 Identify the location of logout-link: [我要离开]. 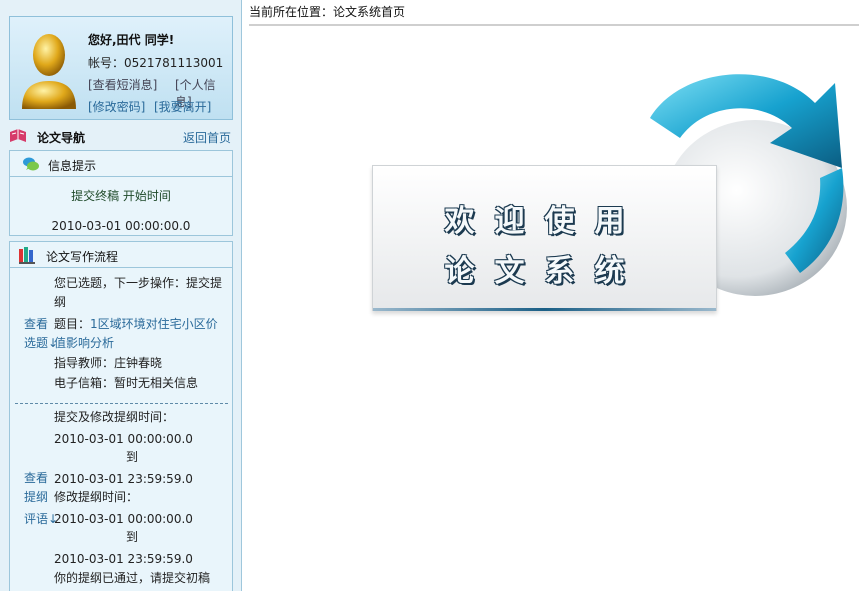
(182, 106).